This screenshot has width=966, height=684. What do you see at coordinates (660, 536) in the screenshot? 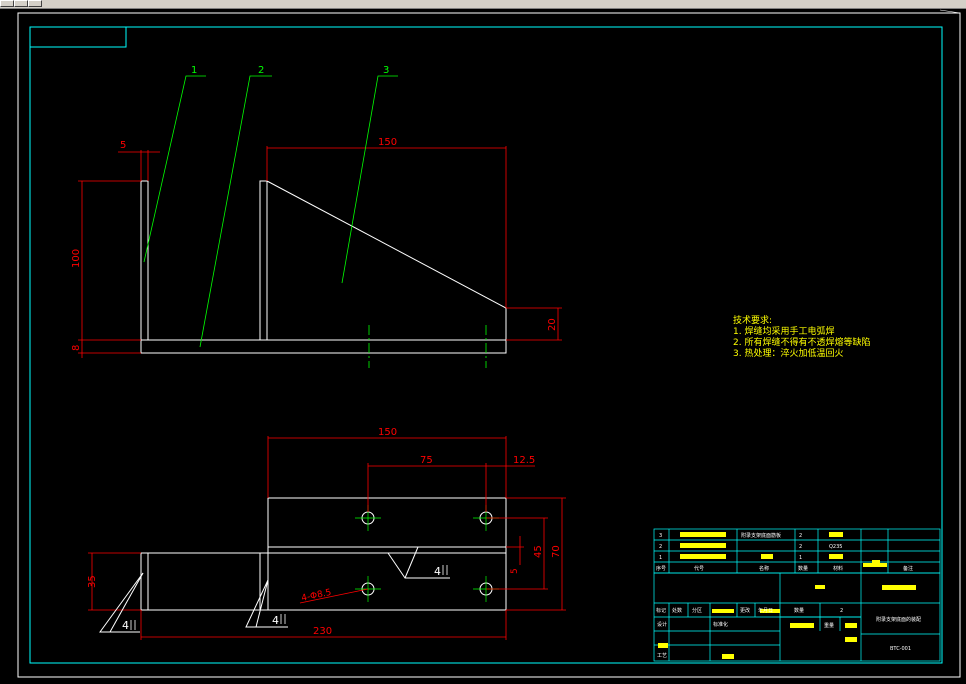
I see `parts-no-3: 3` at bounding box center [660, 536].